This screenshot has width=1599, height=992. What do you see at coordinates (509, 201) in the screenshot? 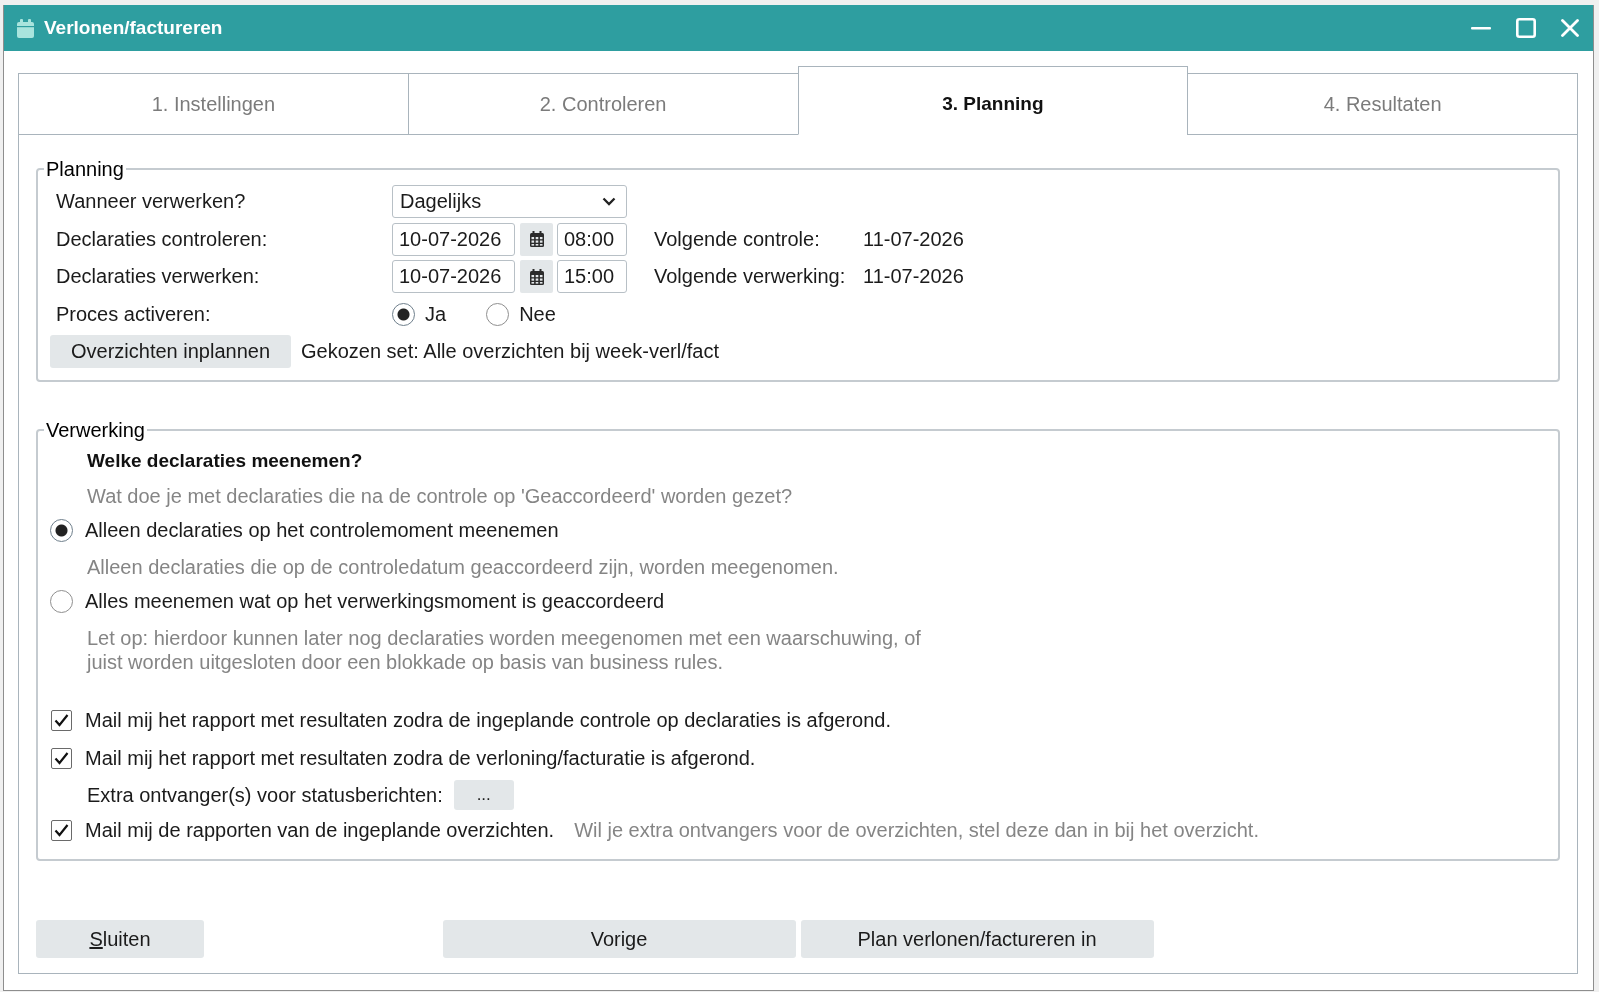
I see `dropdown: Dagelijks` at bounding box center [509, 201].